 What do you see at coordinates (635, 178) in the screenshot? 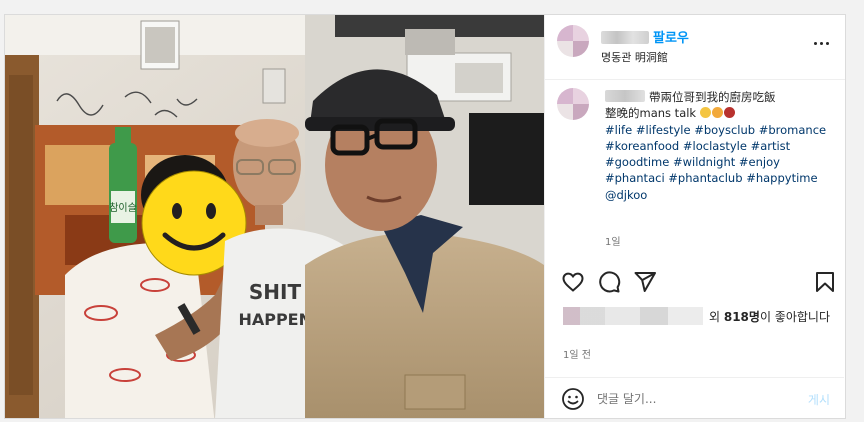
I see `hashtag: #phantaci` at bounding box center [635, 178].